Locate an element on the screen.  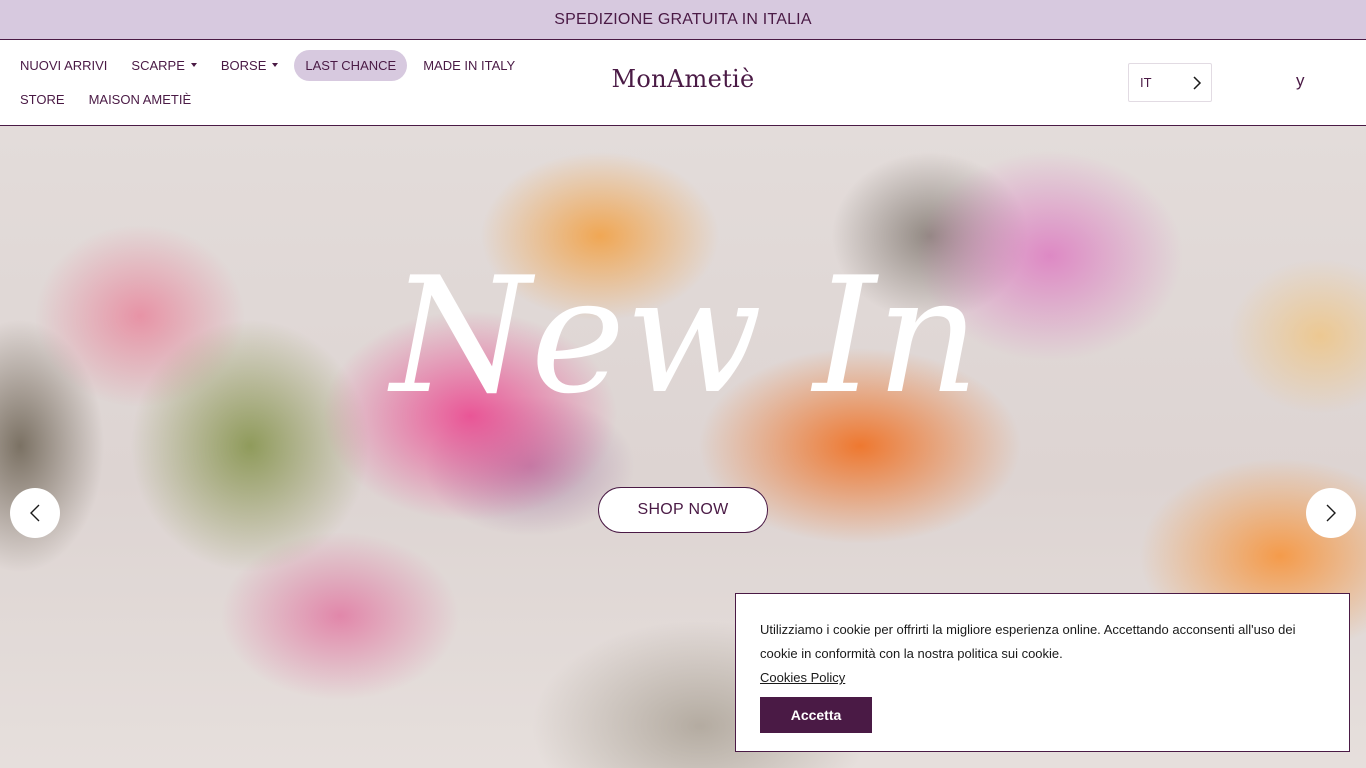
hero-title: New In is located at coordinates (683, 331).